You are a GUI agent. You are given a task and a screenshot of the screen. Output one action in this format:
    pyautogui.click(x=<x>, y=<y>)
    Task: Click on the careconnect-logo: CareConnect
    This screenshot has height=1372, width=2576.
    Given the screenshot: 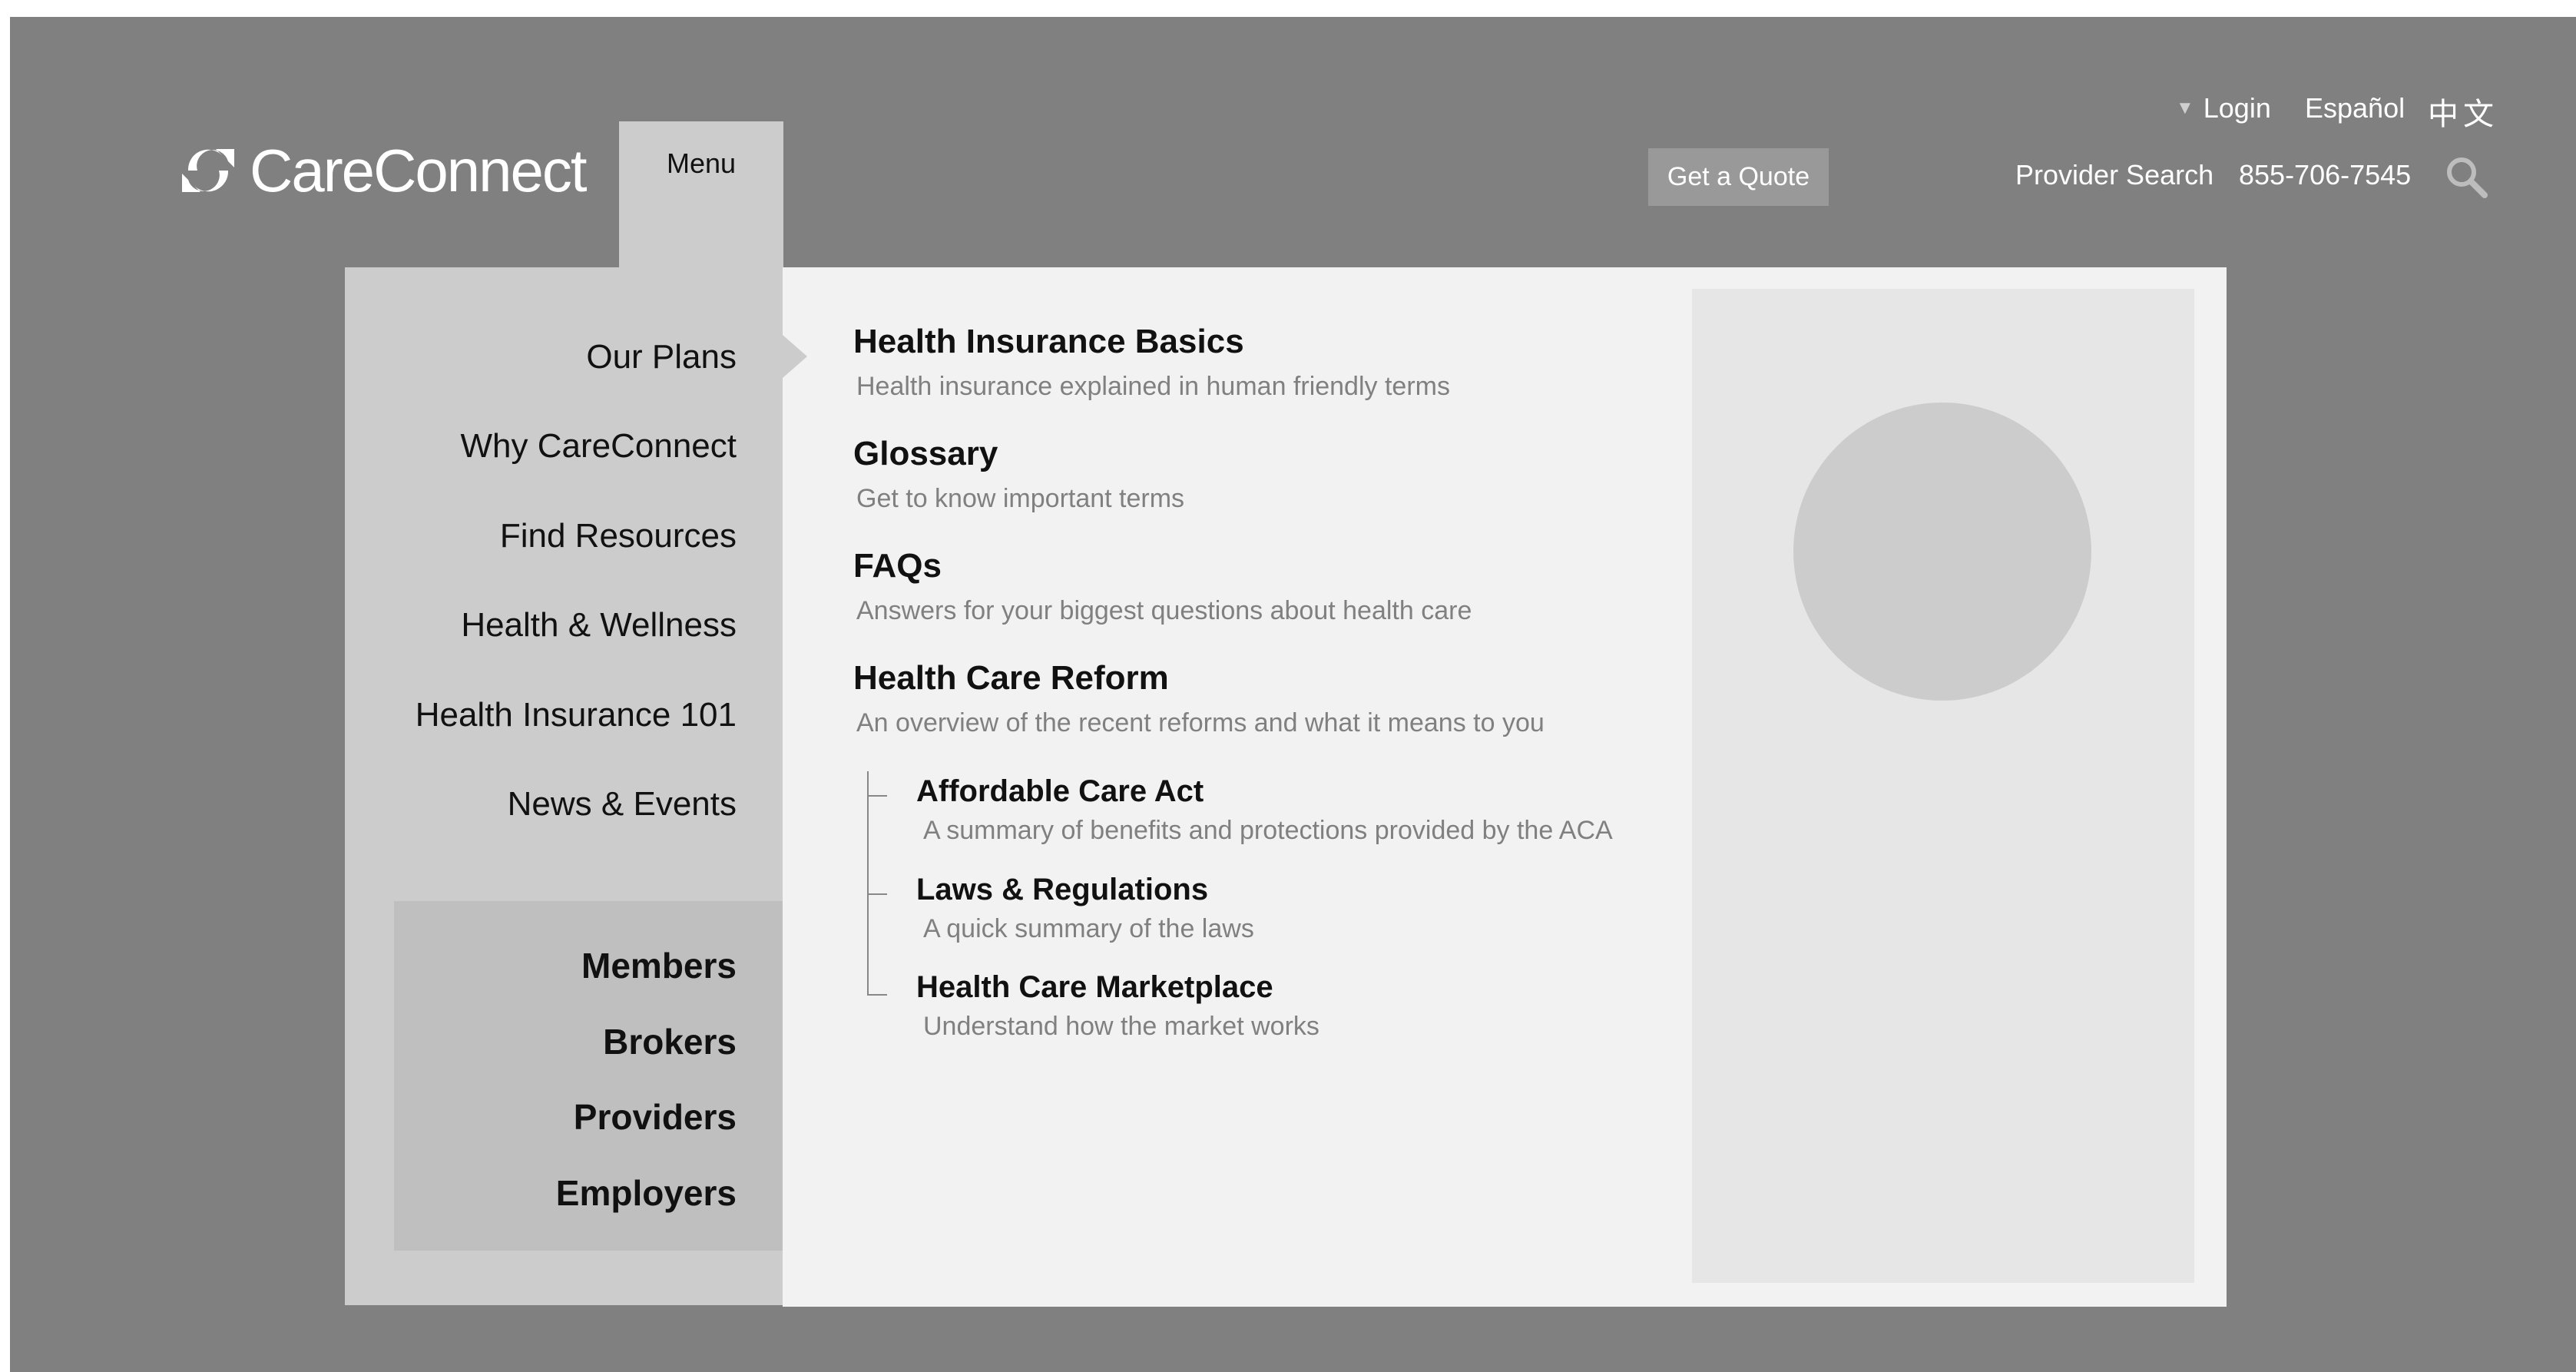 What is the action you would take?
    pyautogui.click(x=383, y=170)
    